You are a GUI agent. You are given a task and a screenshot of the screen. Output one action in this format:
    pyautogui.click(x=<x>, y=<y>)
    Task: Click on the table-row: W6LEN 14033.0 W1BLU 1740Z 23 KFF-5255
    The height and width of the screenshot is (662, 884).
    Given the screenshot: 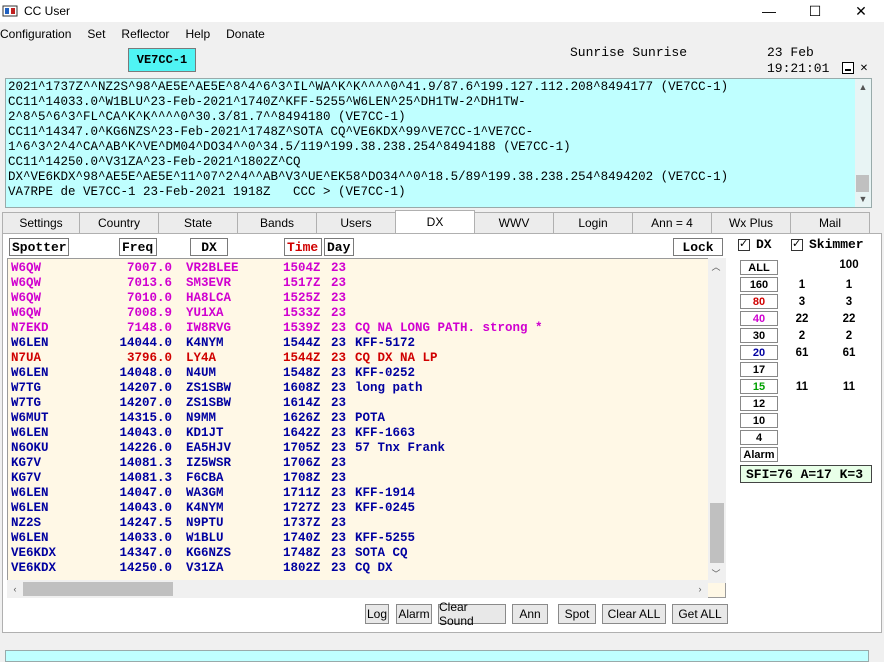 What is the action you would take?
    pyautogui.click(x=358, y=538)
    